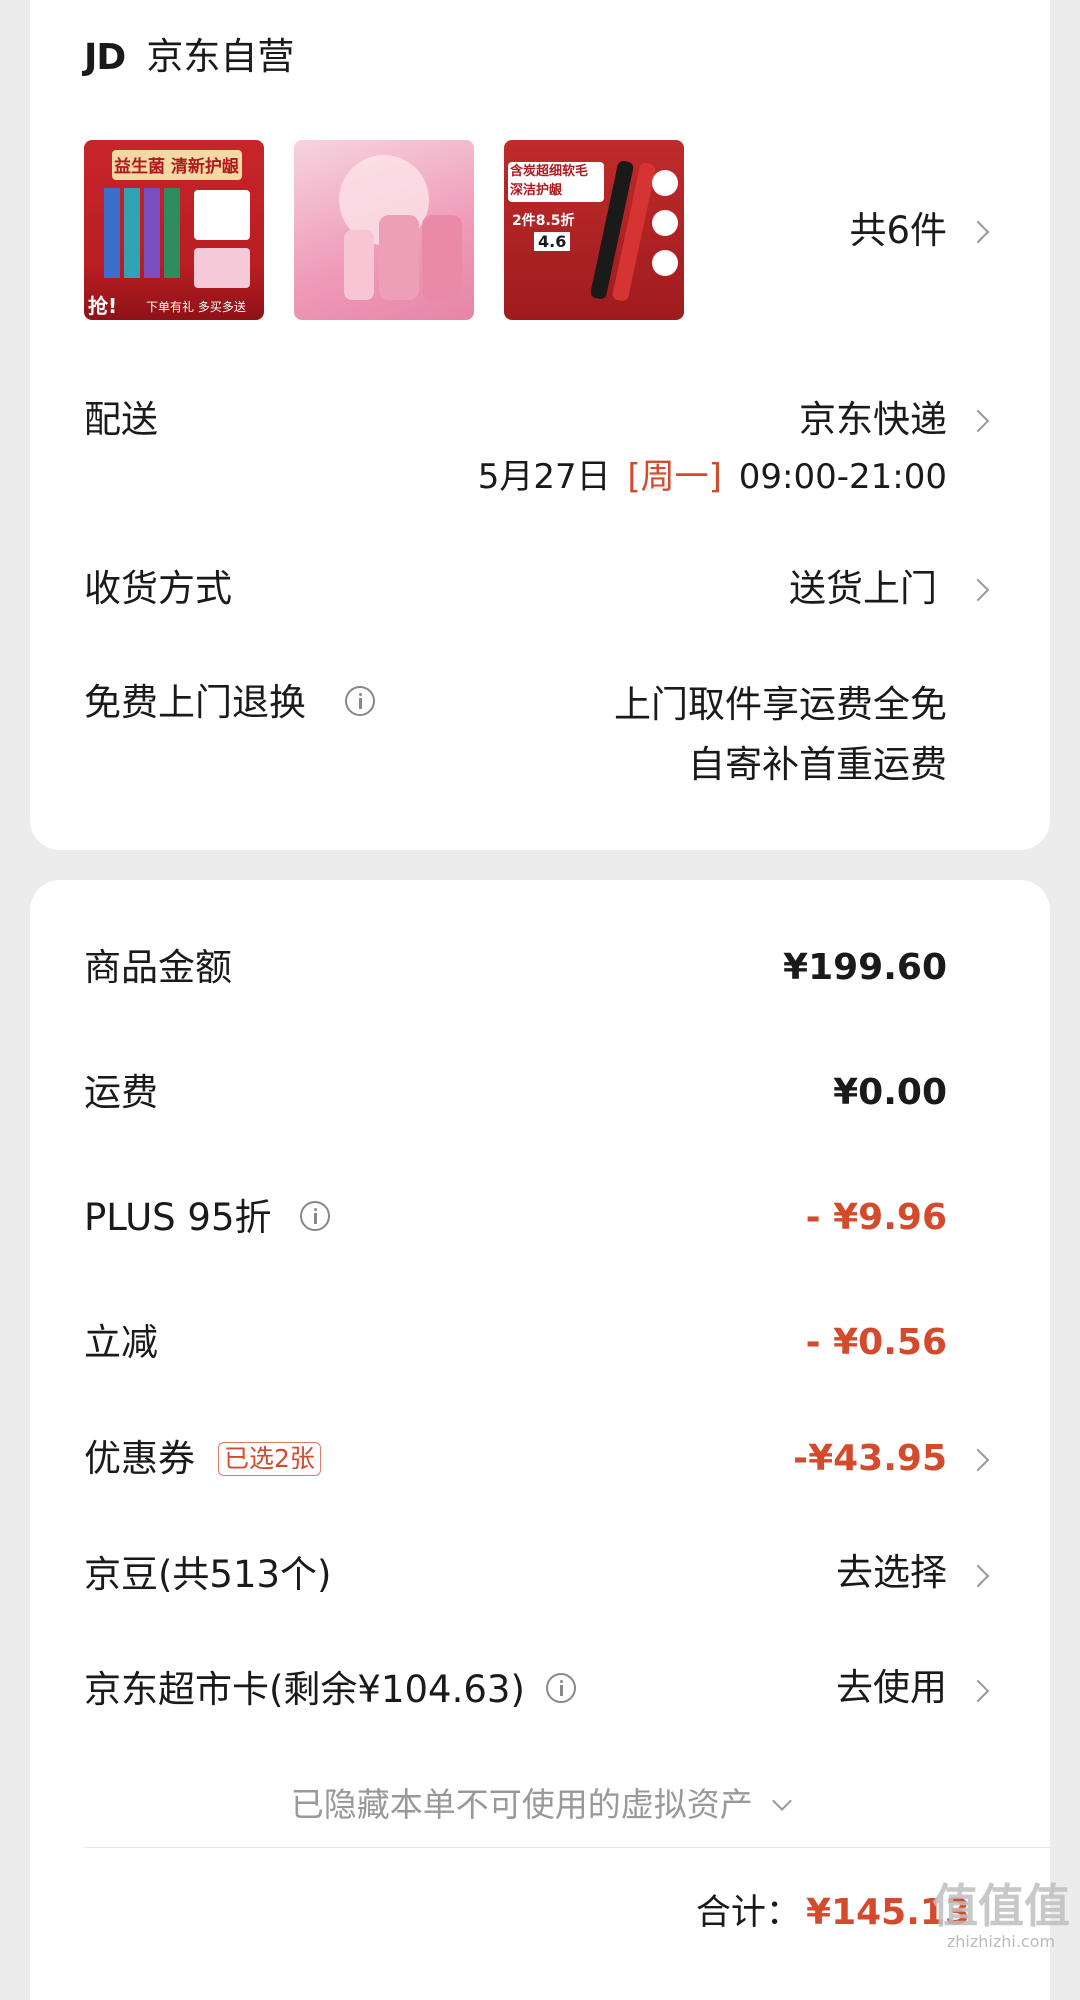 Image resolution: width=1080 pixels, height=2000 pixels. Describe the element at coordinates (544, 477) in the screenshot. I see `delivery-date: 5月27日` at that location.